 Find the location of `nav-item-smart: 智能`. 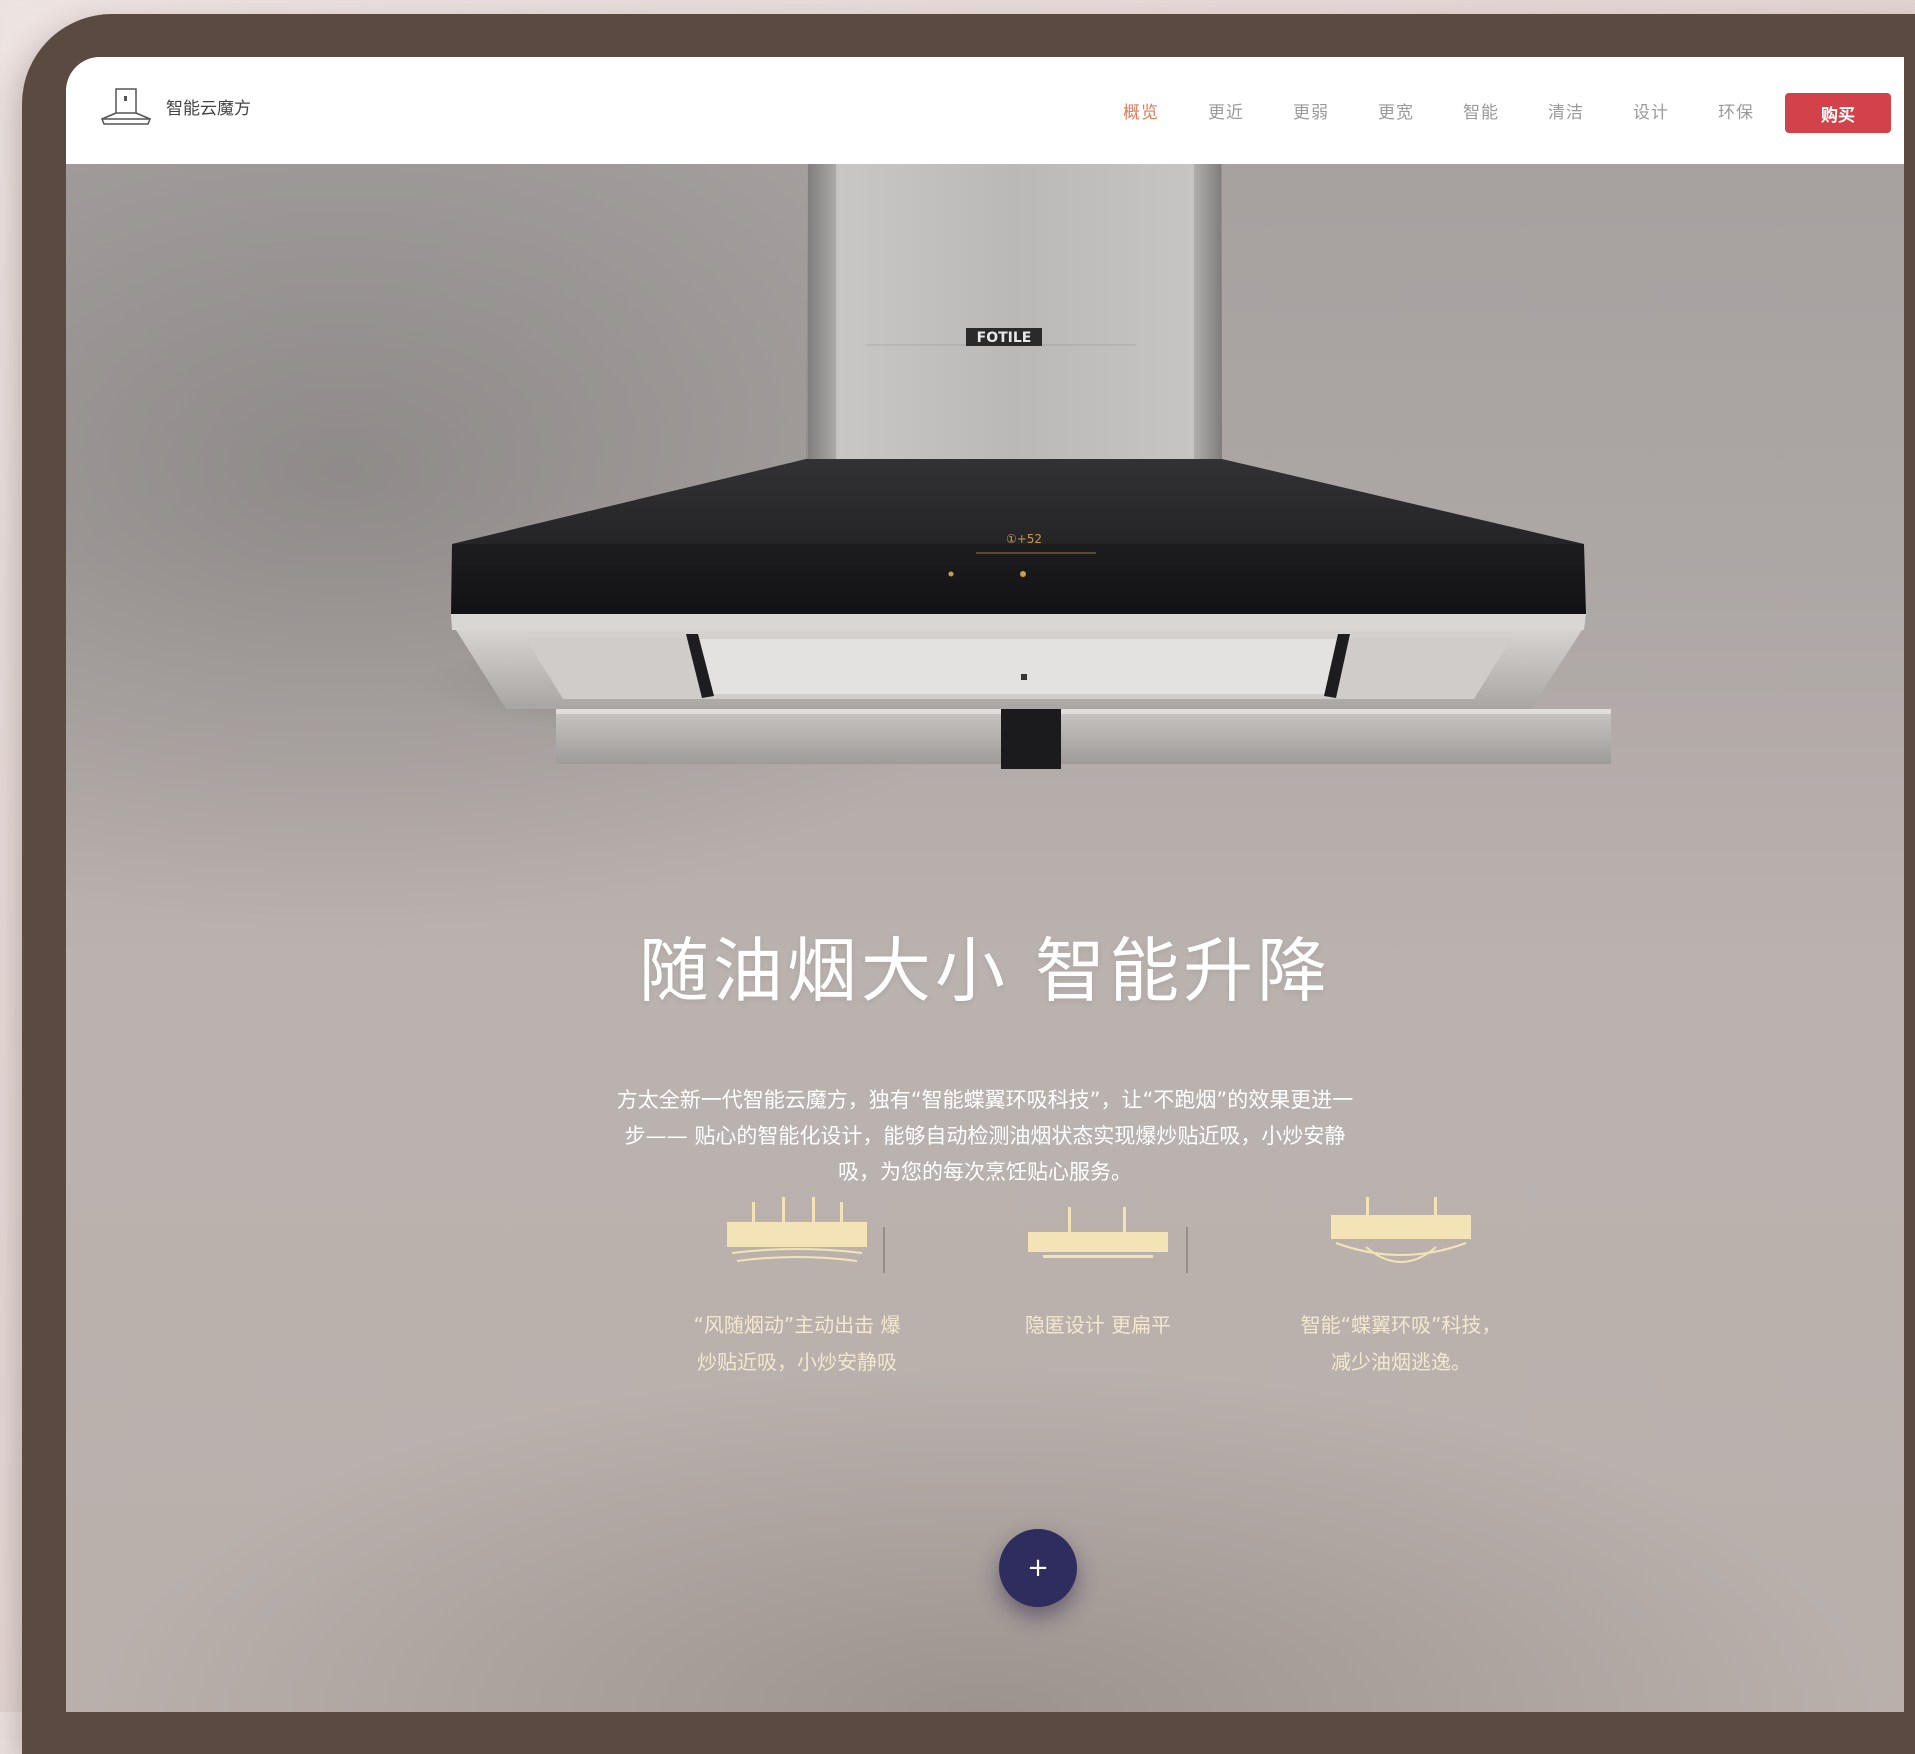

nav-item-smart: 智能 is located at coordinates (1481, 110).